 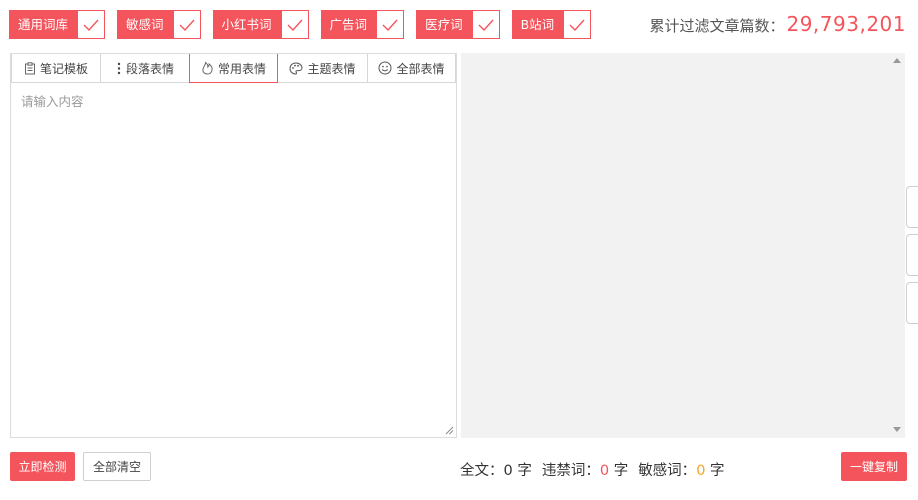 I want to click on filter-bar: 通用词库 敏感词 小红书词 广告词 医疗词 B站词, so click(x=306, y=24).